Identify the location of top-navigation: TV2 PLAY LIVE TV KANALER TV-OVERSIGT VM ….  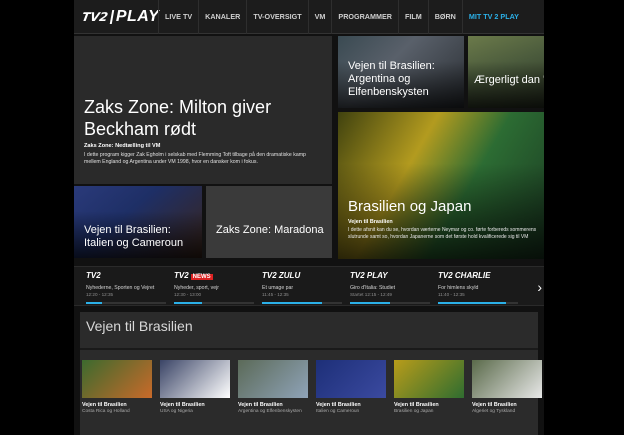
(309, 17).